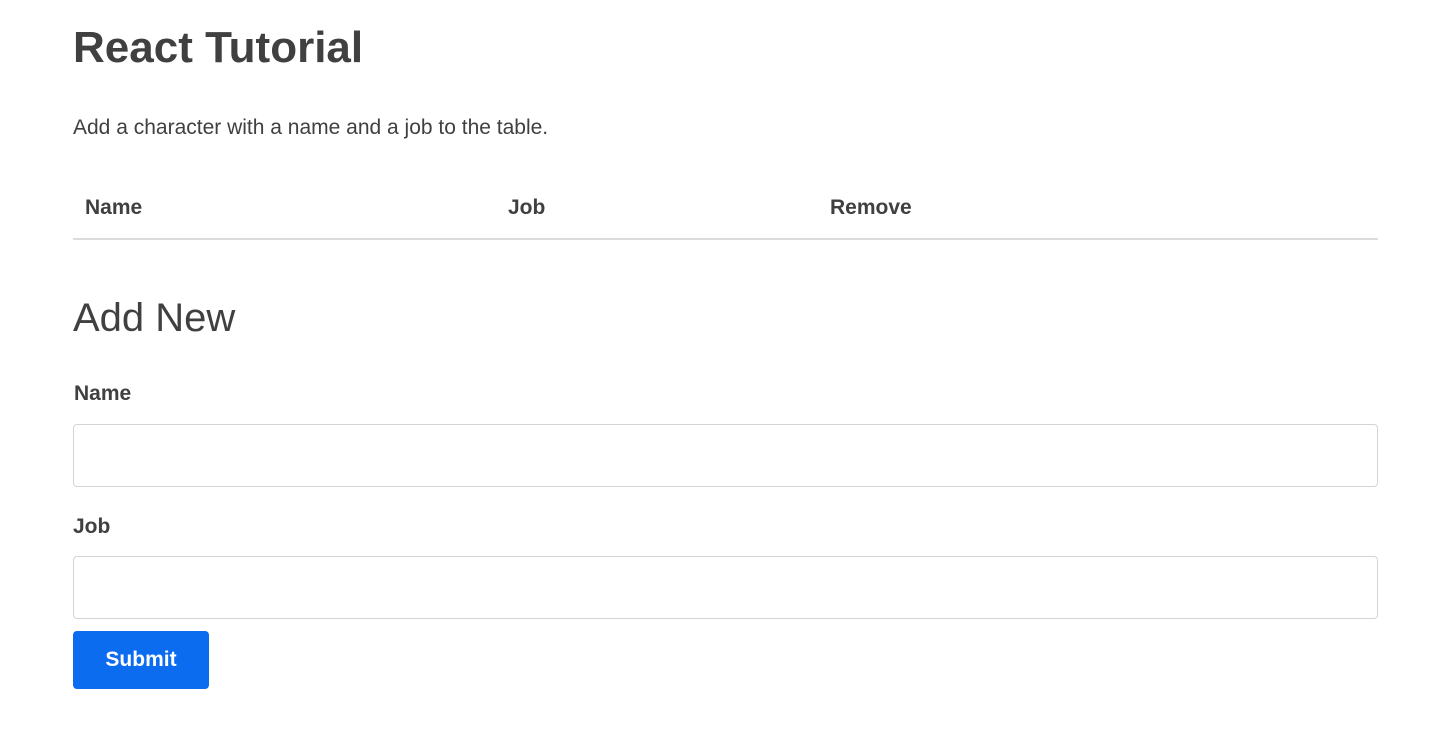  Describe the element at coordinates (871, 207) in the screenshot. I see `column-header-remove: Remove` at that location.